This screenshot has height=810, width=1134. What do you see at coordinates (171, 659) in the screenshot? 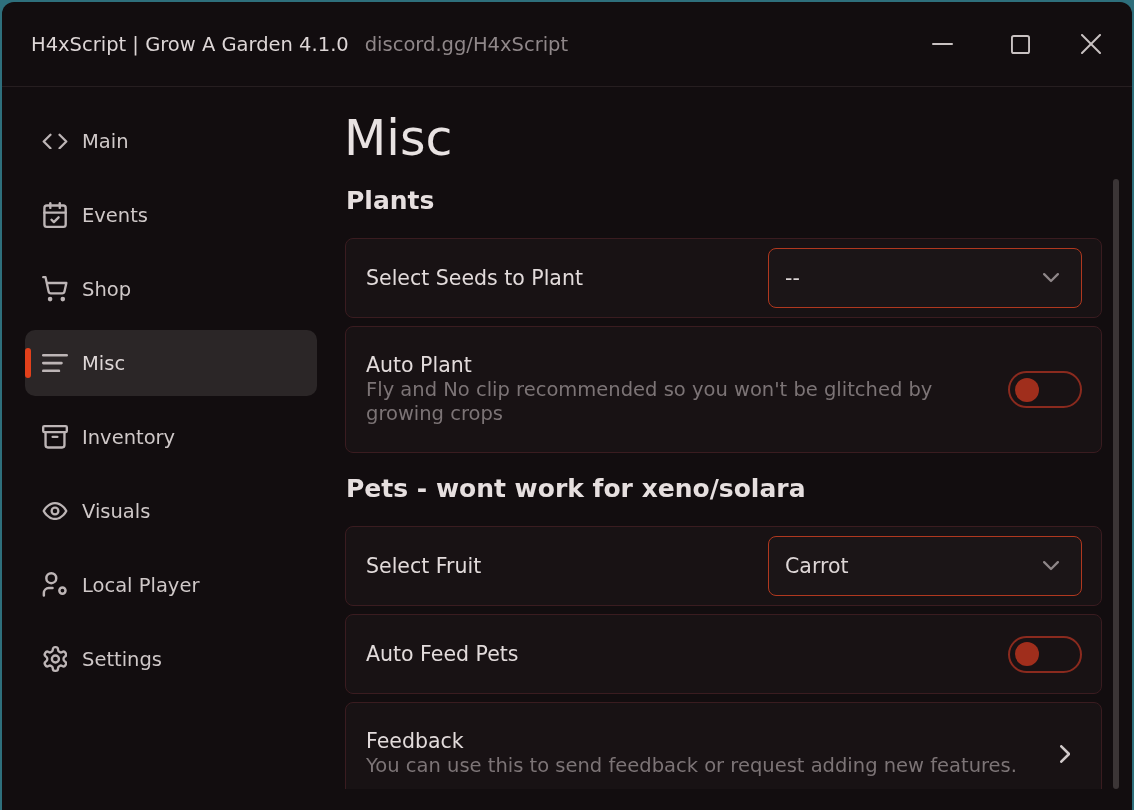
I see `sidebar-item: Settings` at bounding box center [171, 659].